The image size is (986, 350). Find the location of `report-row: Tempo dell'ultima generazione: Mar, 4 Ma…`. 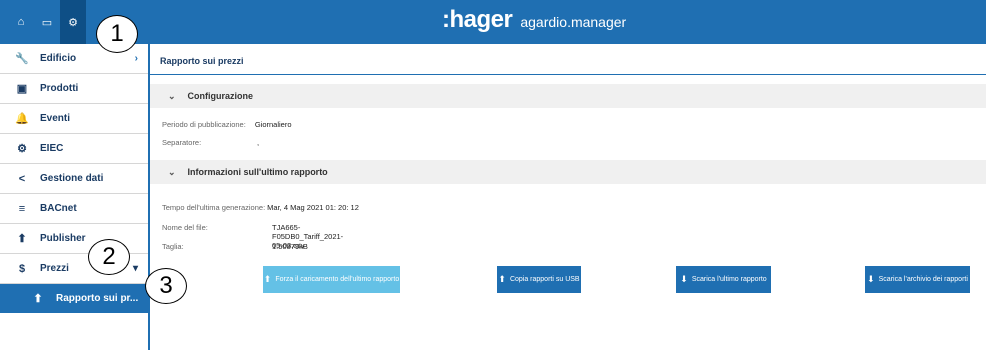

report-row: Tempo dell'ultima generazione: Mar, 4 Ma… is located at coordinates (260, 207).